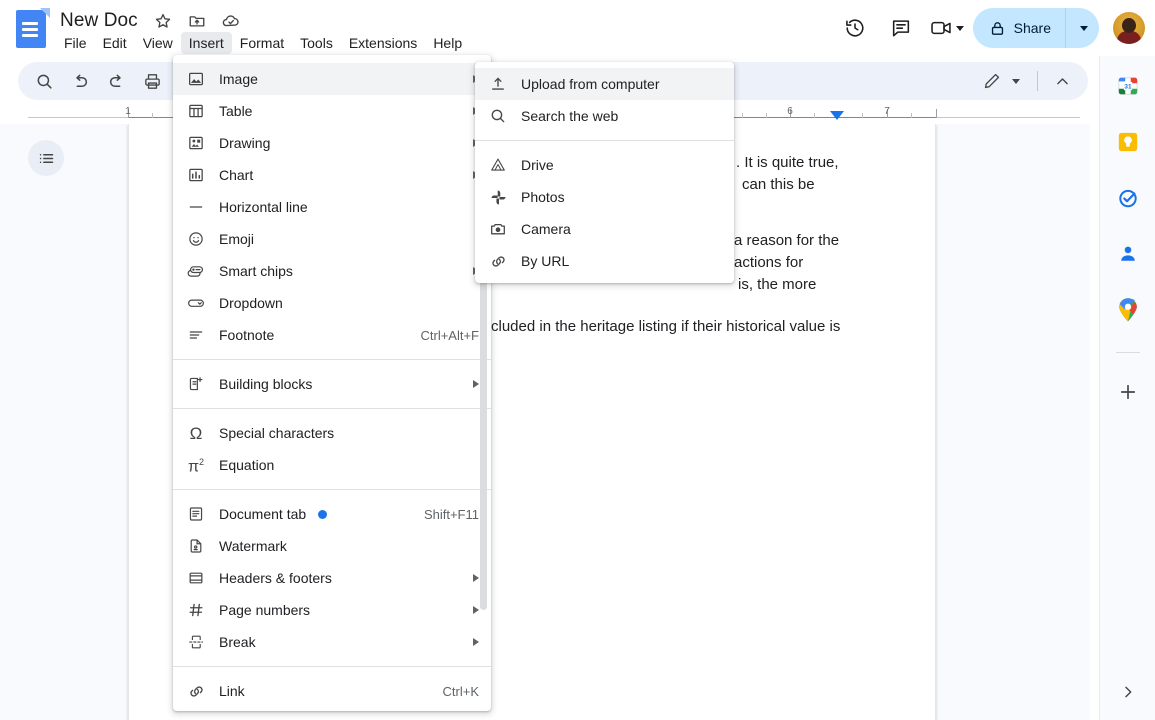 The height and width of the screenshot is (720, 1155). What do you see at coordinates (483, 445) in the screenshot?
I see `insert-menu-scrollbar-thumb` at bounding box center [483, 445].